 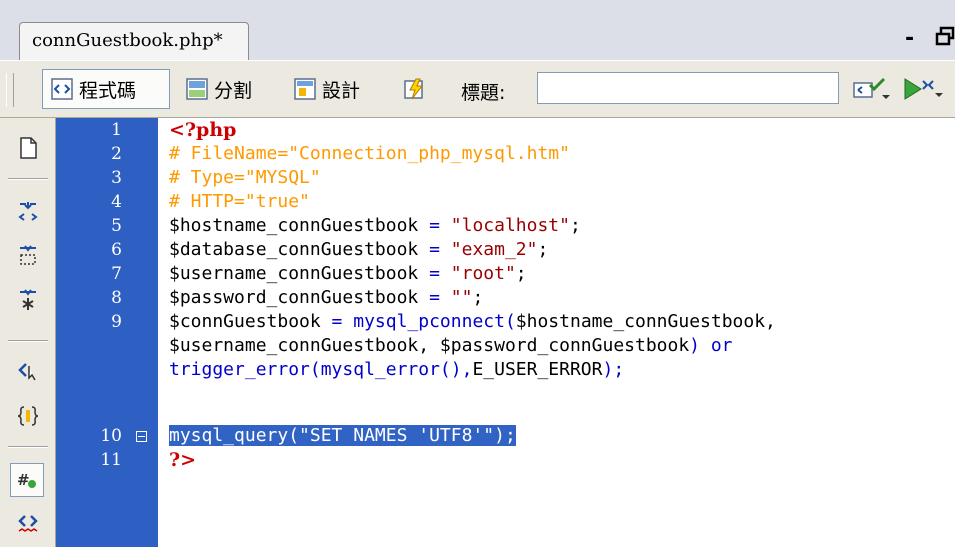 What do you see at coordinates (245, 369) in the screenshot?
I see `code-function: trigger_error(` at bounding box center [245, 369].